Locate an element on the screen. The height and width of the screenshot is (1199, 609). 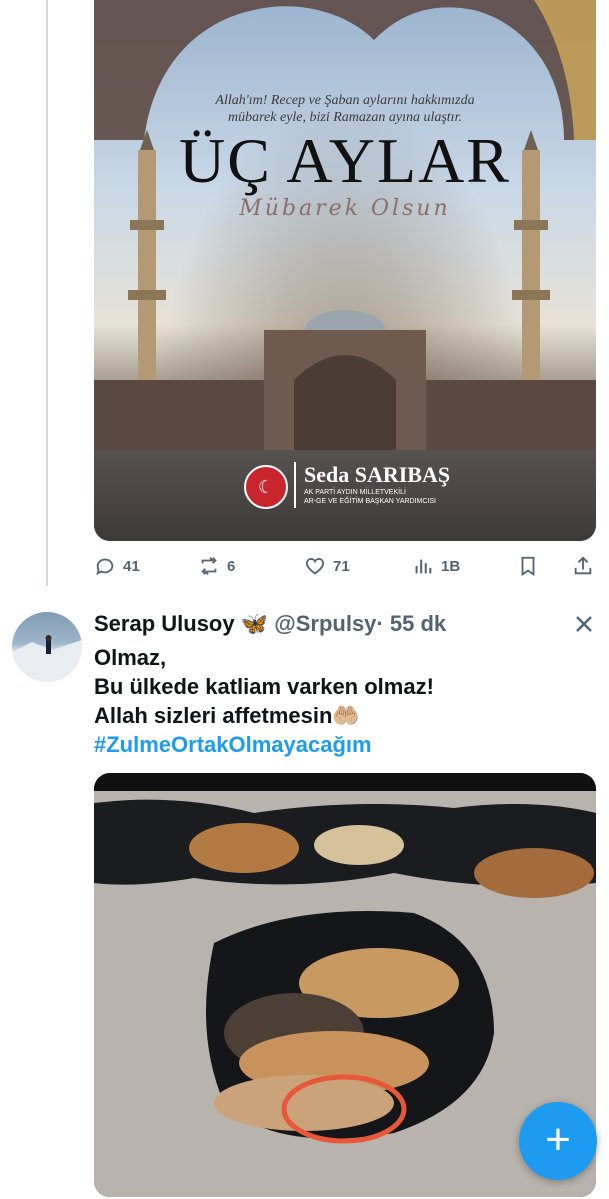
share-icon is located at coordinates (583, 565).